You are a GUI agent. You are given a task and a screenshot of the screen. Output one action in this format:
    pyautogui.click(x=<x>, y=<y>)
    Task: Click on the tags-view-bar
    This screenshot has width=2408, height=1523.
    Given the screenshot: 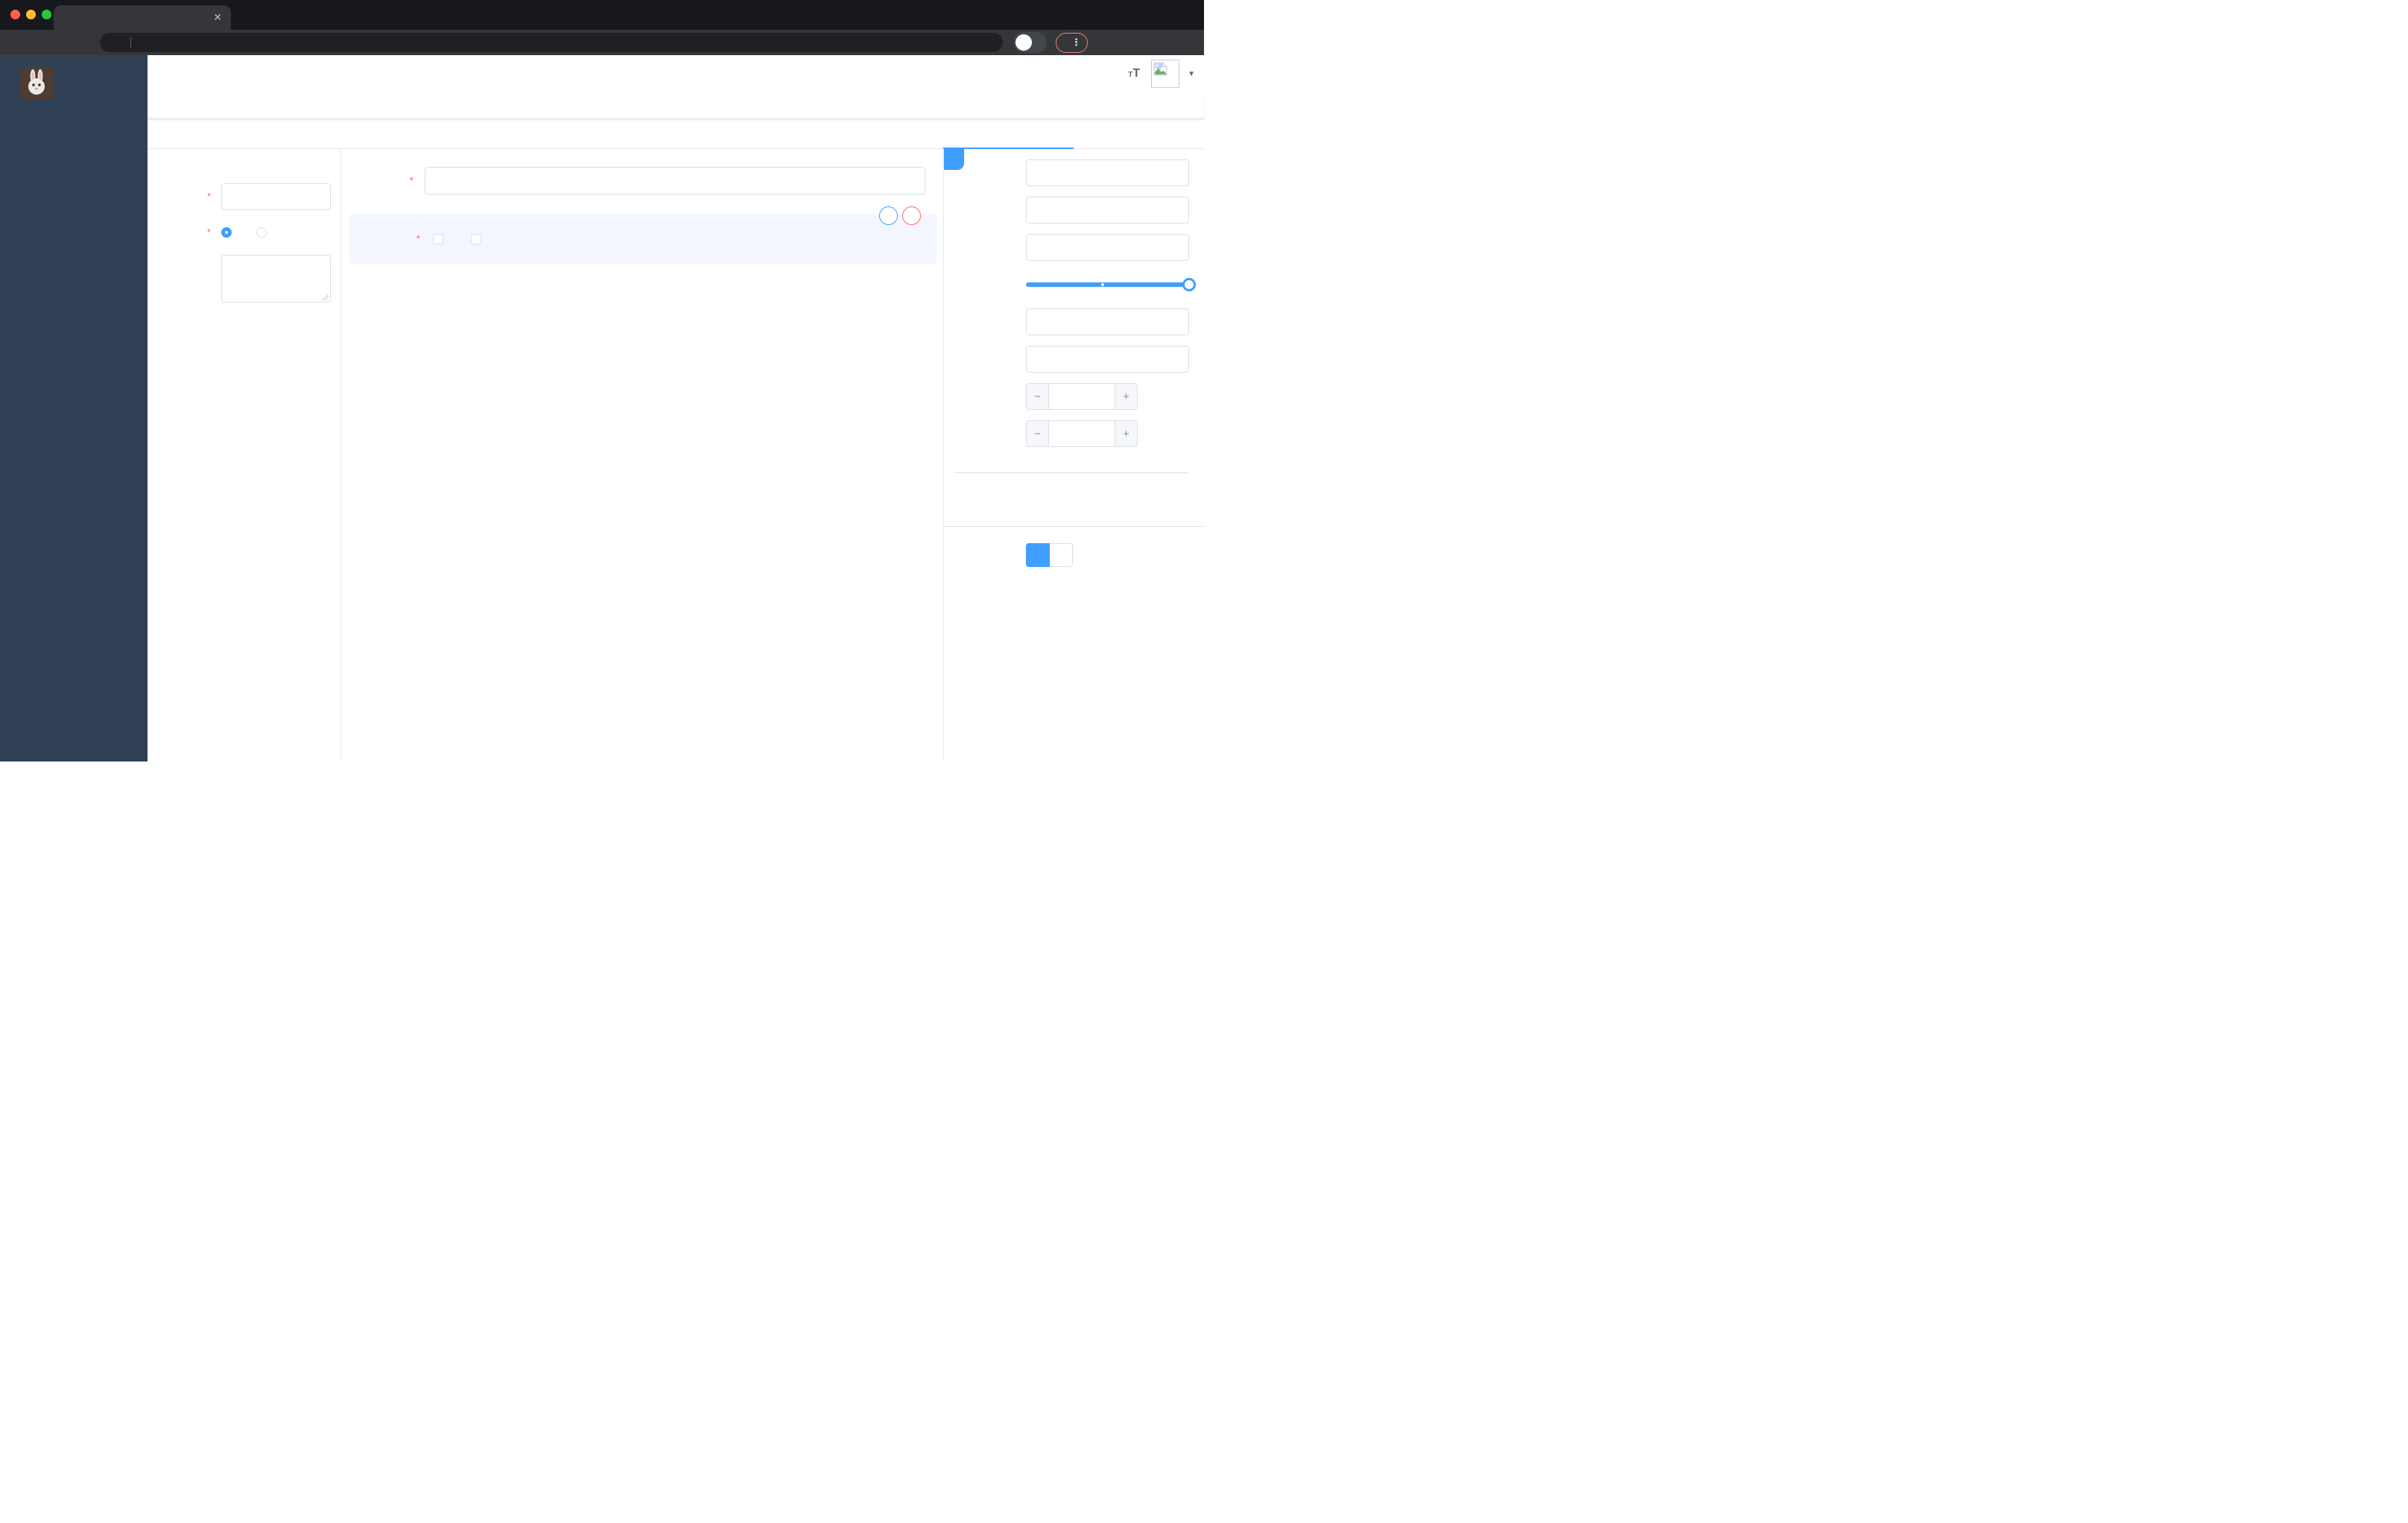 What is the action you would take?
    pyautogui.click(x=676, y=106)
    